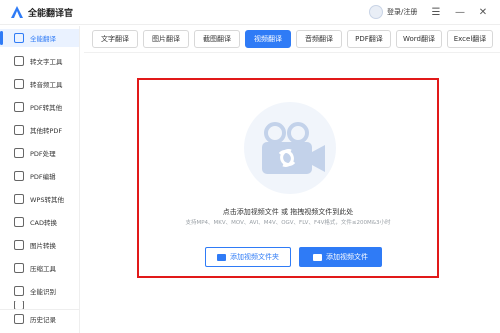  What do you see at coordinates (46, 131) in the screenshot?
I see `sidebar-item-label: 其他转PDF` at bounding box center [46, 131].